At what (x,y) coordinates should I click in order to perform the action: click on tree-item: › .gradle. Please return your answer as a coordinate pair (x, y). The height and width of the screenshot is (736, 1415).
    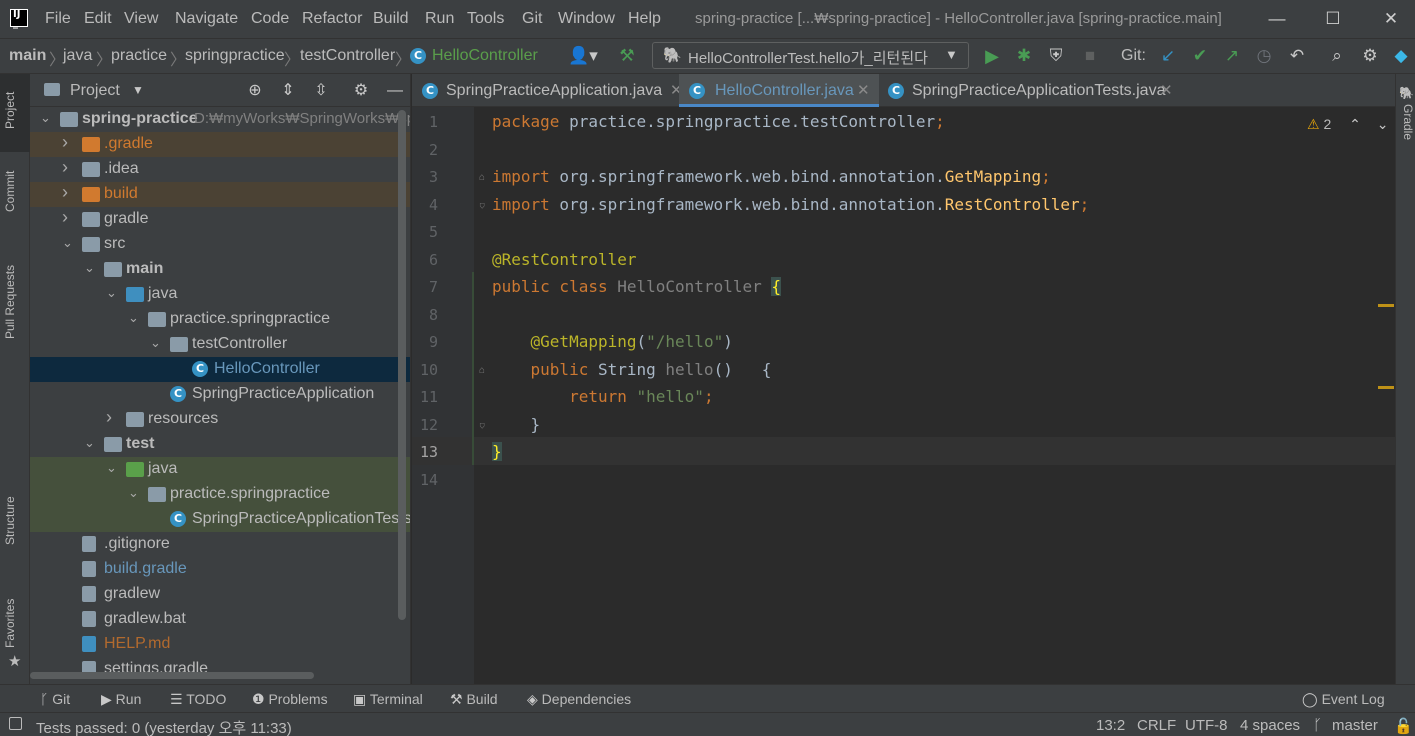
    Looking at the image, I should click on (220, 144).